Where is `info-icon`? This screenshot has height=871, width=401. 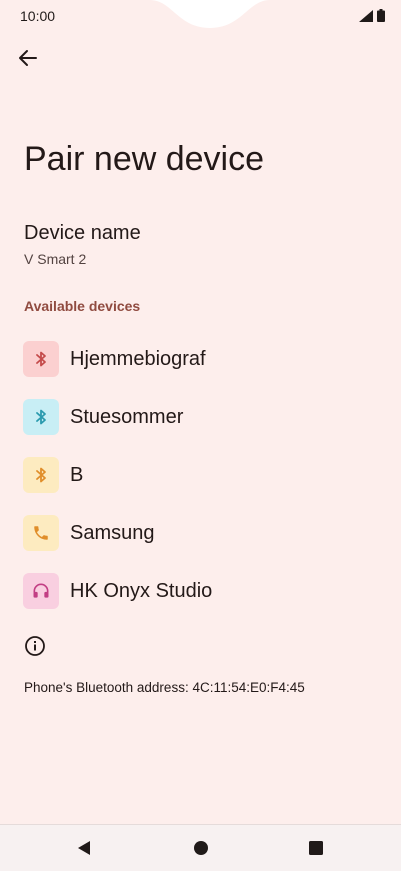 info-icon is located at coordinates (35, 646).